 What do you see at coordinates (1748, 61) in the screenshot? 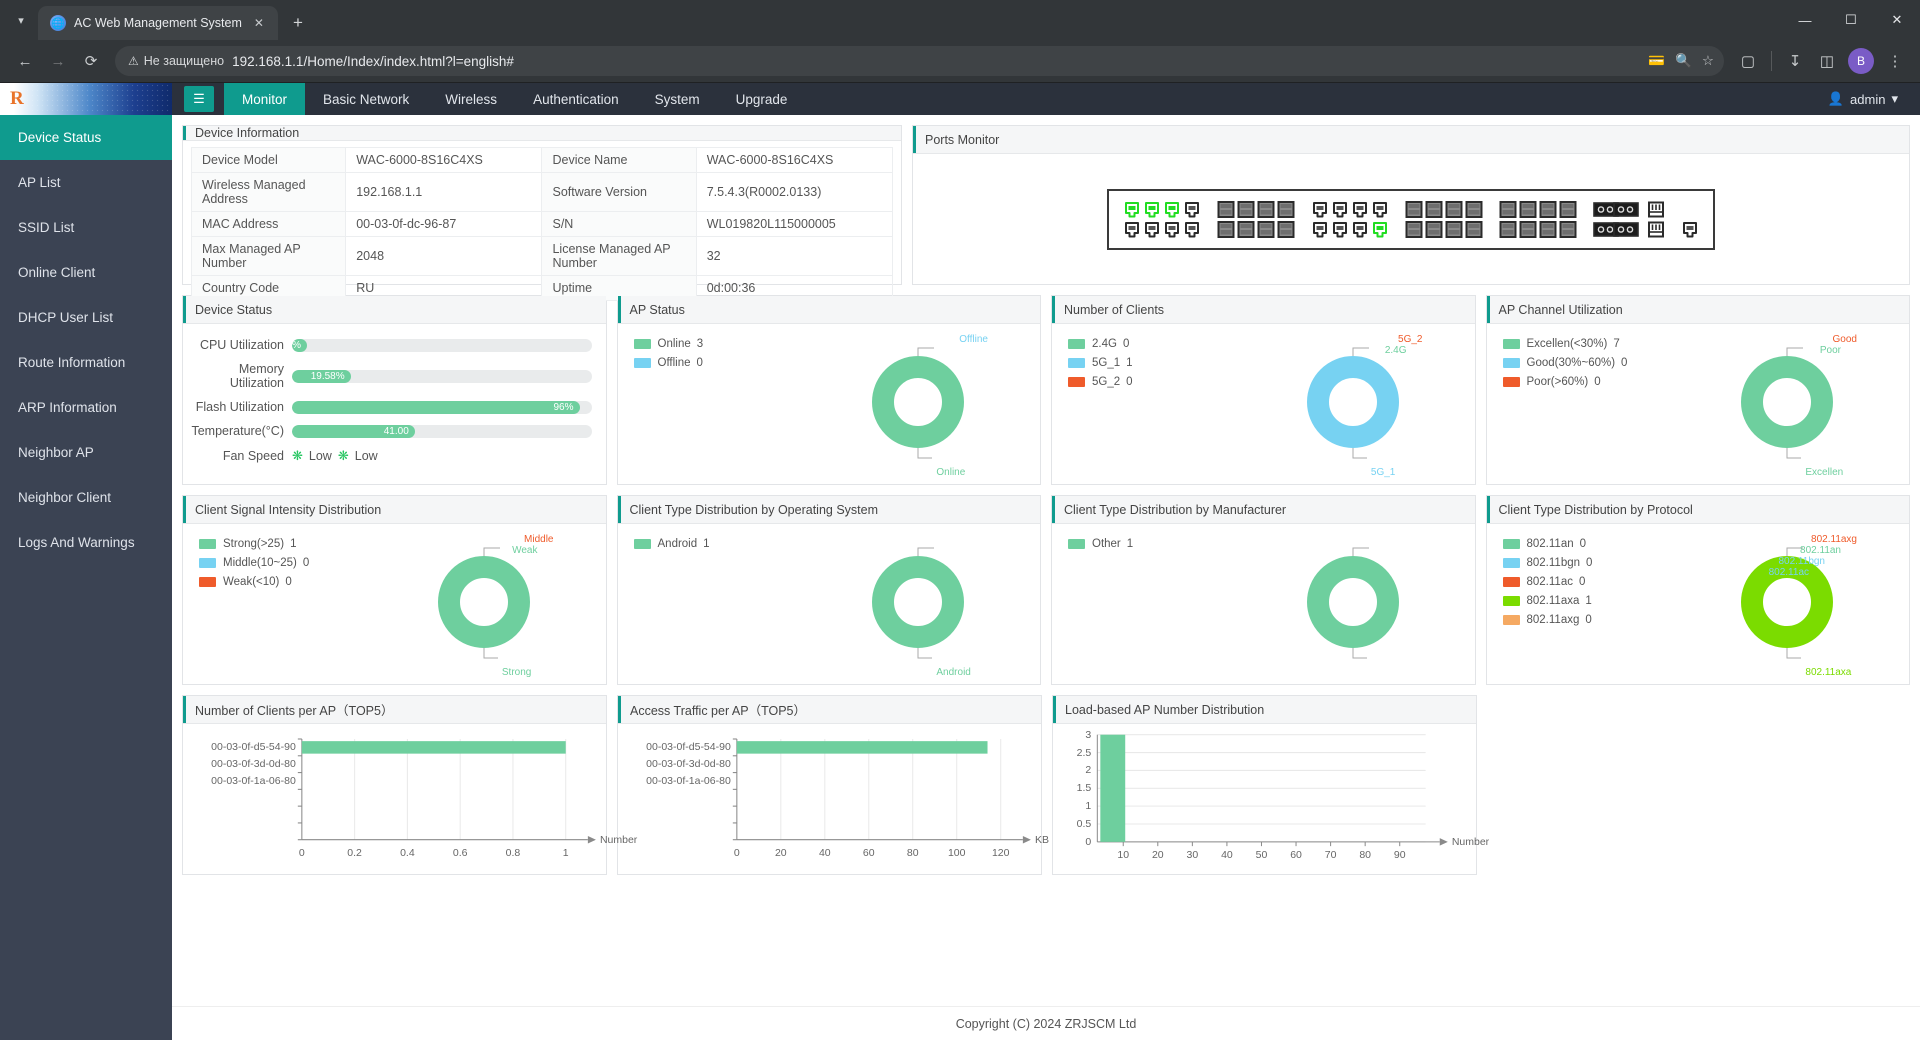
I see `extensions-icon: ▢` at bounding box center [1748, 61].